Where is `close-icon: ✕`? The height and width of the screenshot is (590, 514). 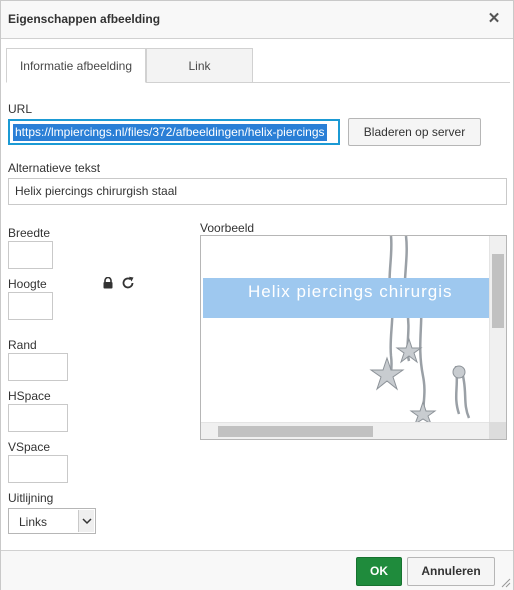 close-icon: ✕ is located at coordinates (494, 18).